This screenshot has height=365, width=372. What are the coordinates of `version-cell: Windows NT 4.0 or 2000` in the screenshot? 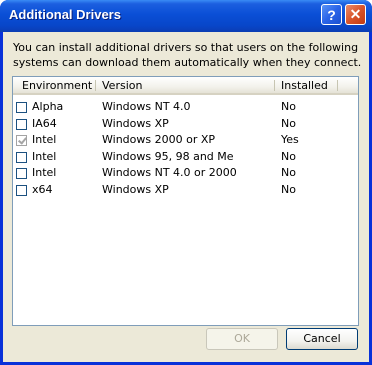 It's located at (169, 172).